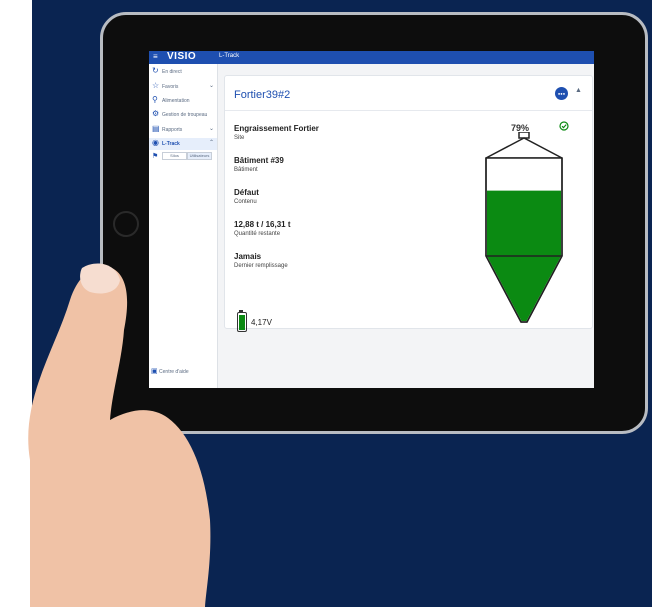  I want to click on segment-control: Silos Utilisateurs, so click(187, 156).